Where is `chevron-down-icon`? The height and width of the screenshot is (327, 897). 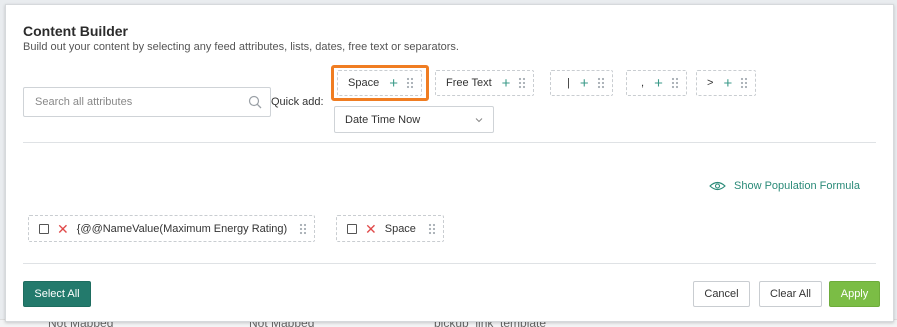
chevron-down-icon is located at coordinates (479, 120).